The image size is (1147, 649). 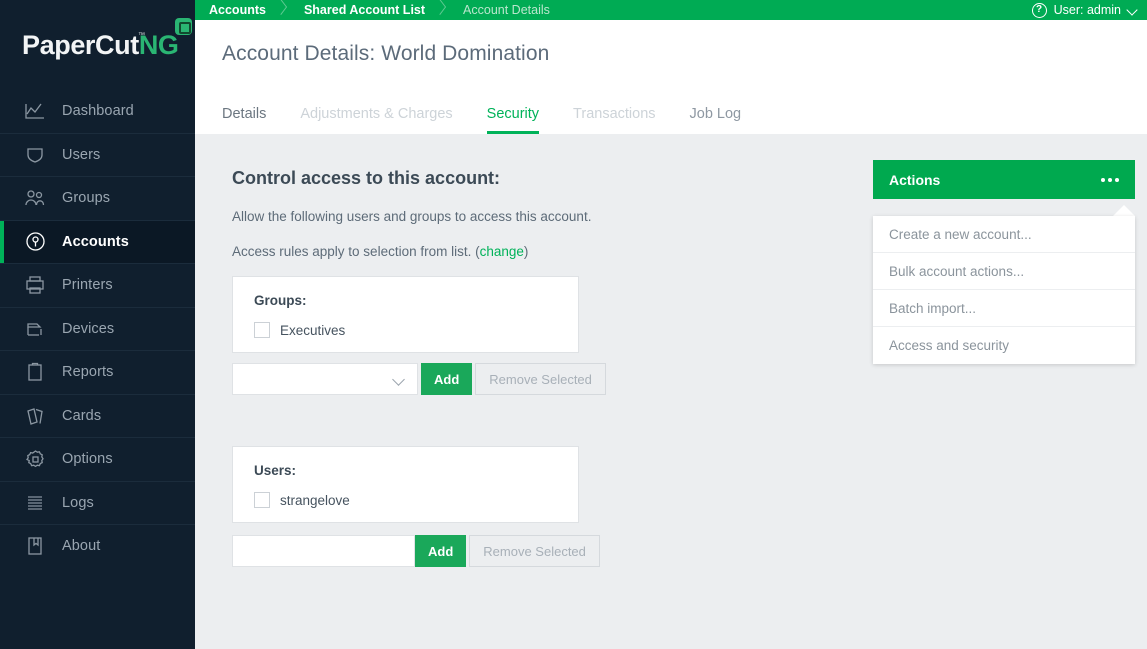 I want to click on sidebar-label-logs: Logs, so click(x=78, y=502).